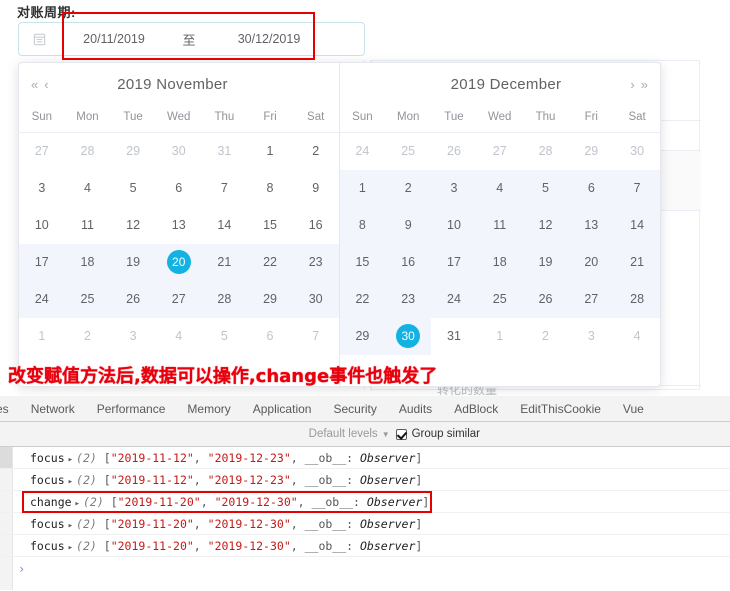 The image size is (730, 591). Describe the element at coordinates (87, 262) in the screenshot. I see `calendar-day-cell: 18` at that location.